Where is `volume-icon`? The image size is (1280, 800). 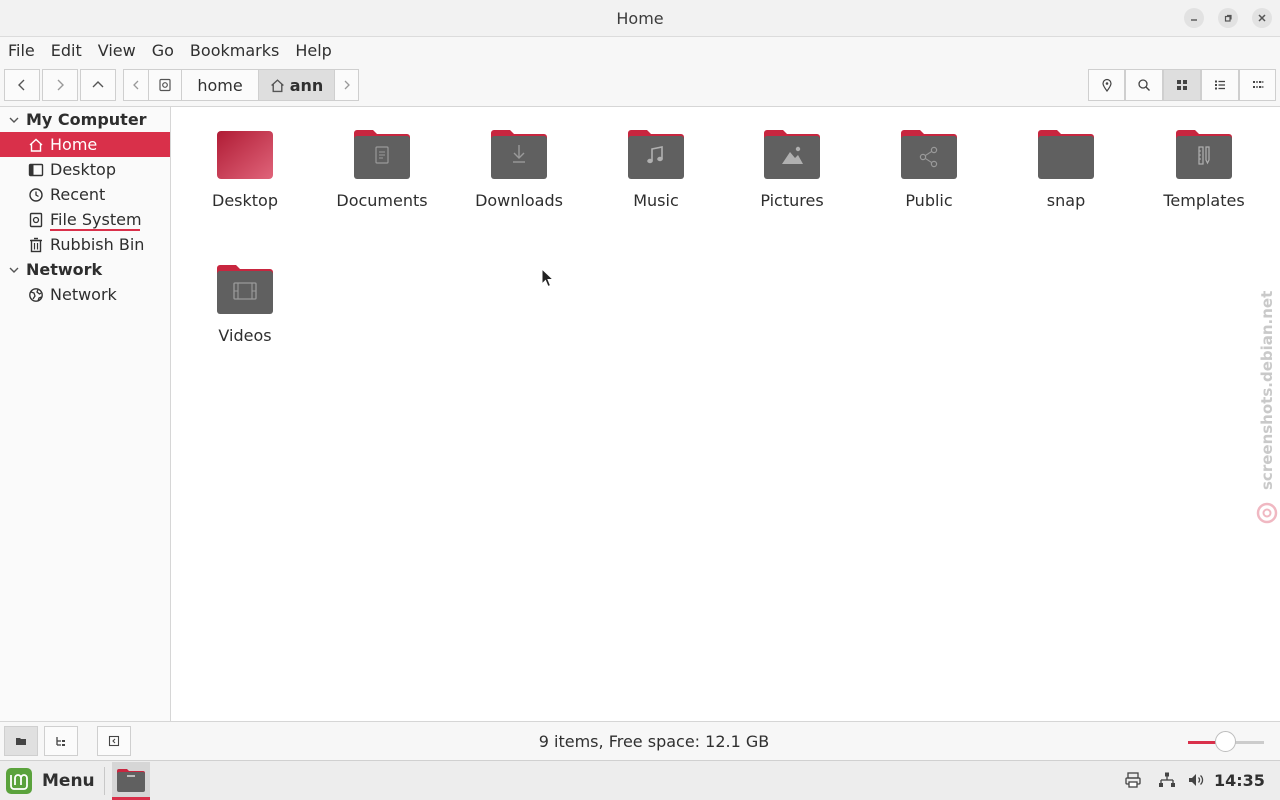
volume-icon is located at coordinates (1196, 780).